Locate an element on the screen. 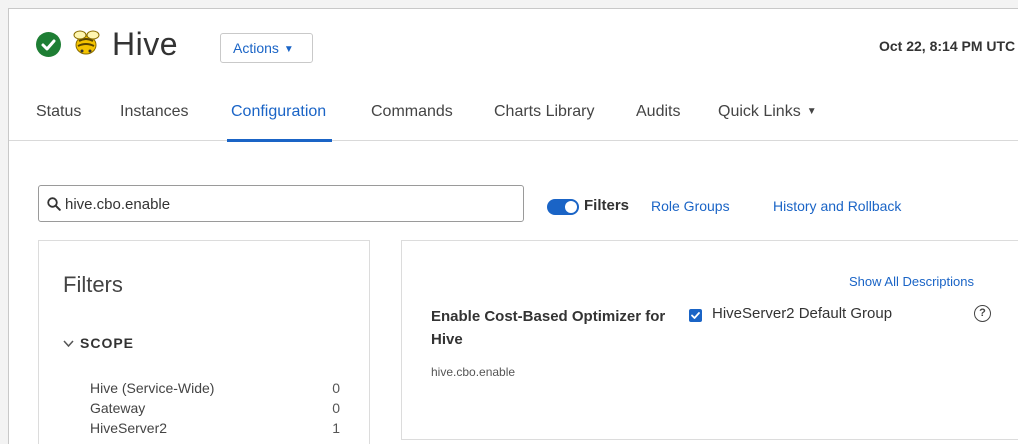 This screenshot has width=1018, height=444. scope-item-count: 1 is located at coordinates (336, 428).